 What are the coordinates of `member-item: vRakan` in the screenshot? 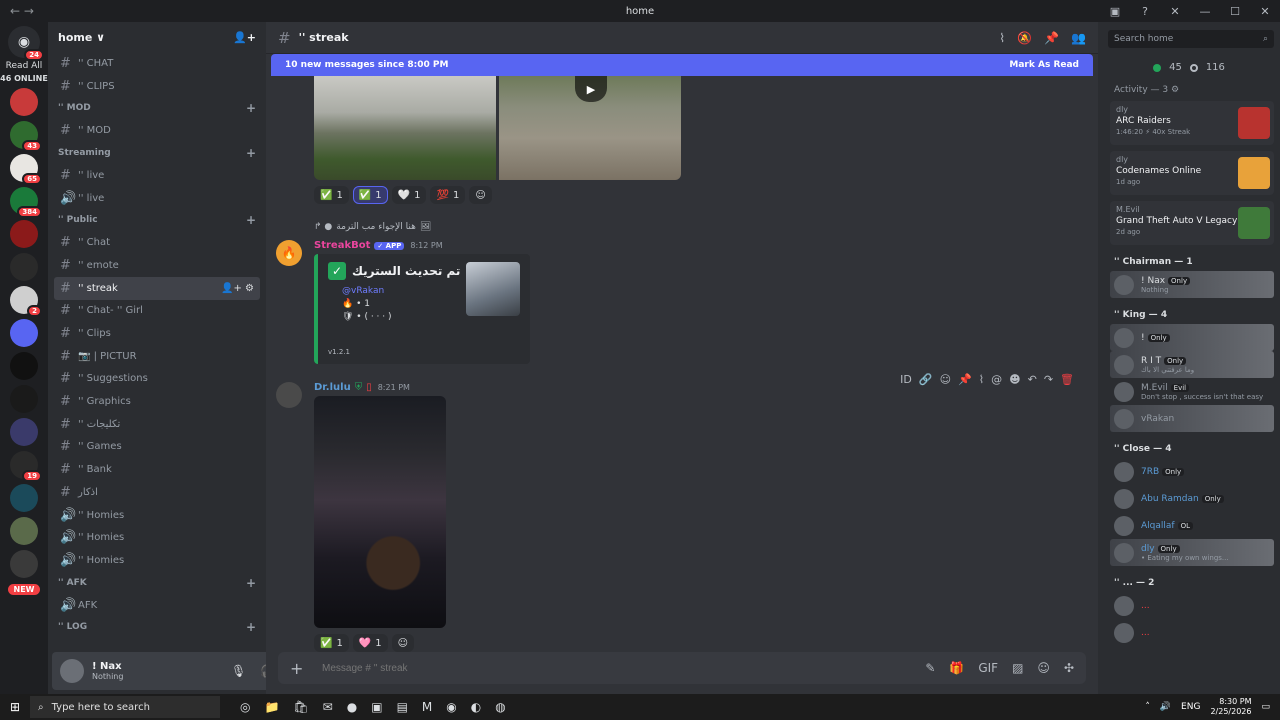 It's located at (1192, 418).